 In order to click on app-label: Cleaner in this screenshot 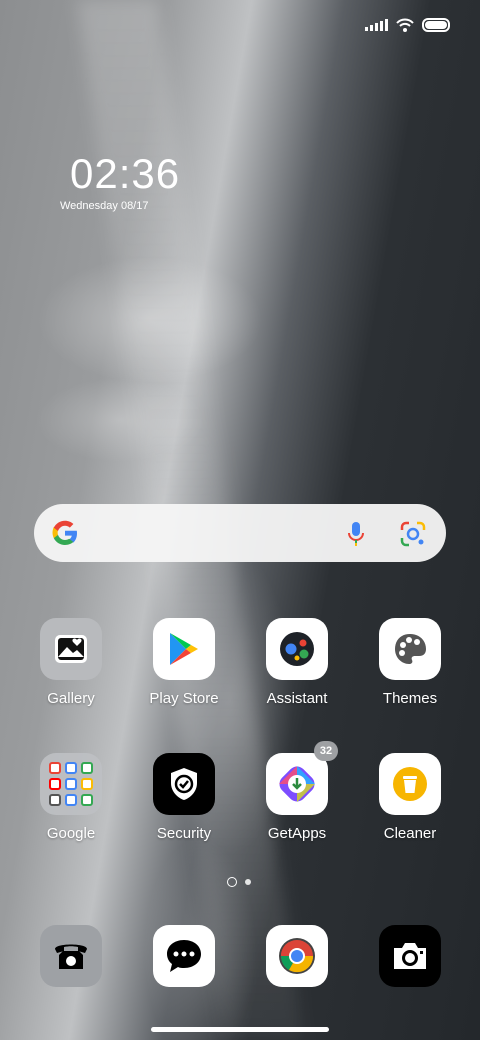, I will do `click(410, 833)`.